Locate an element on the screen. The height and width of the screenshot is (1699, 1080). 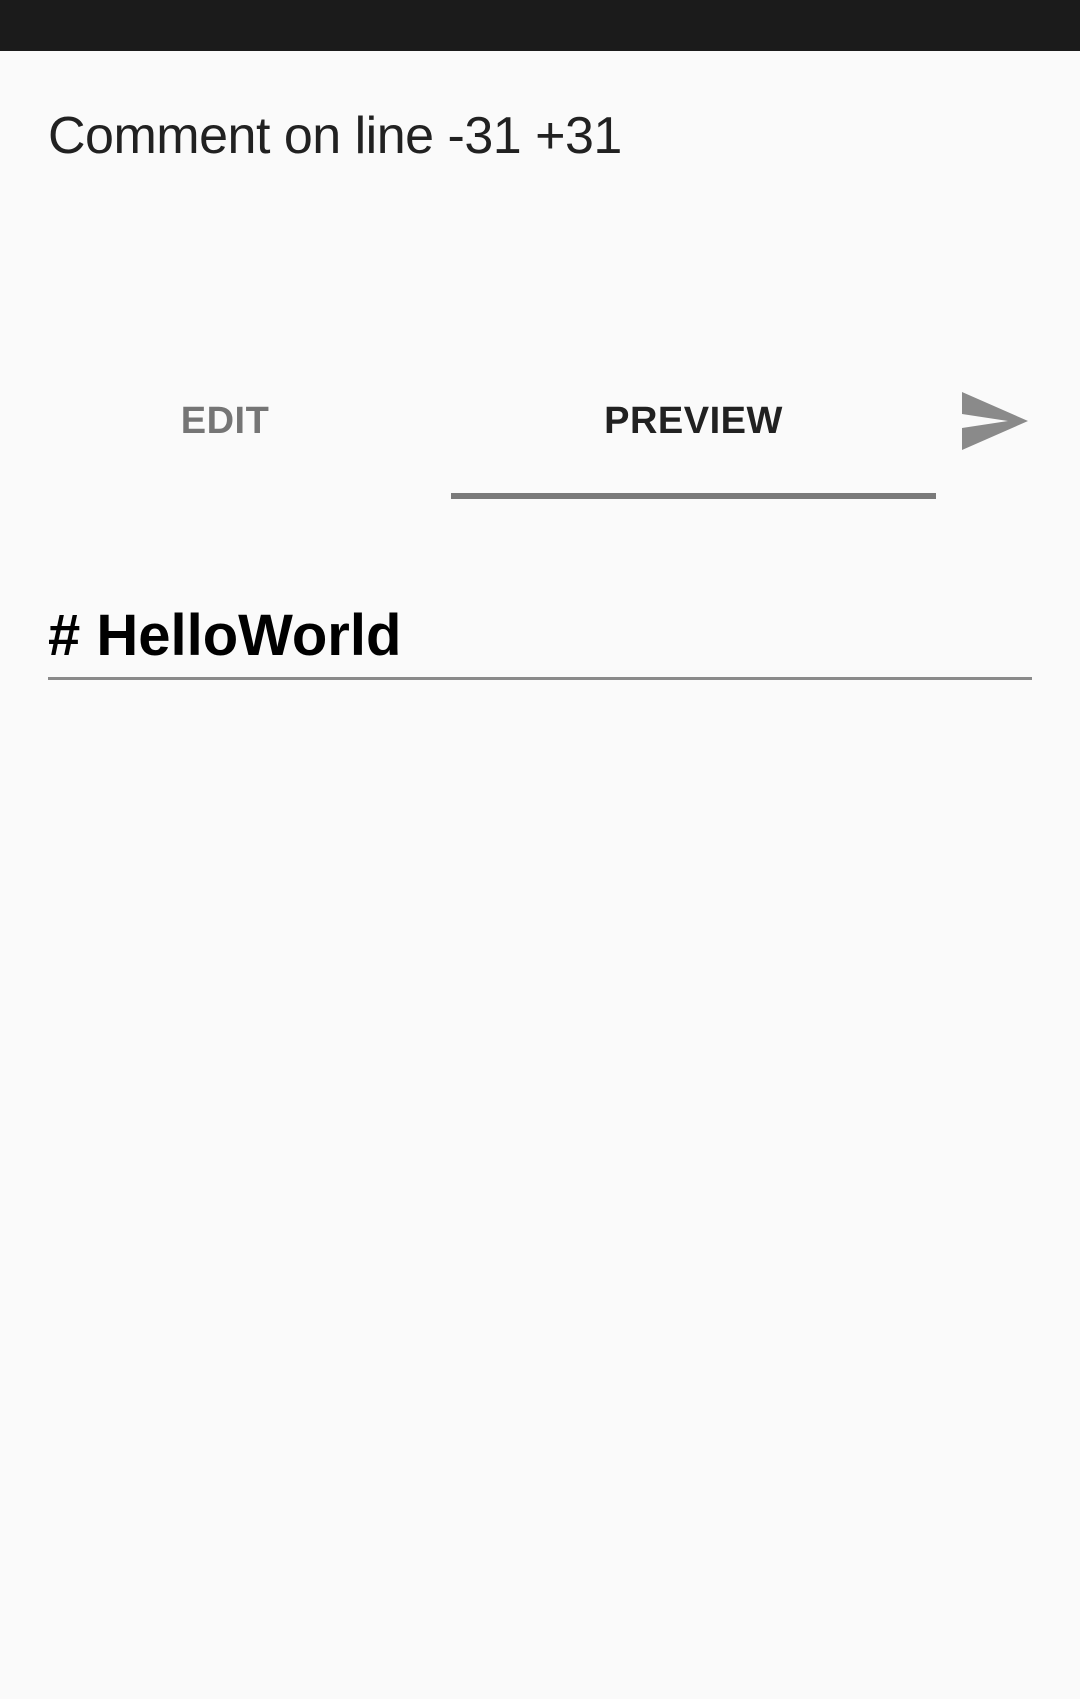
tab-preview: PREVIEW is located at coordinates (693, 421).